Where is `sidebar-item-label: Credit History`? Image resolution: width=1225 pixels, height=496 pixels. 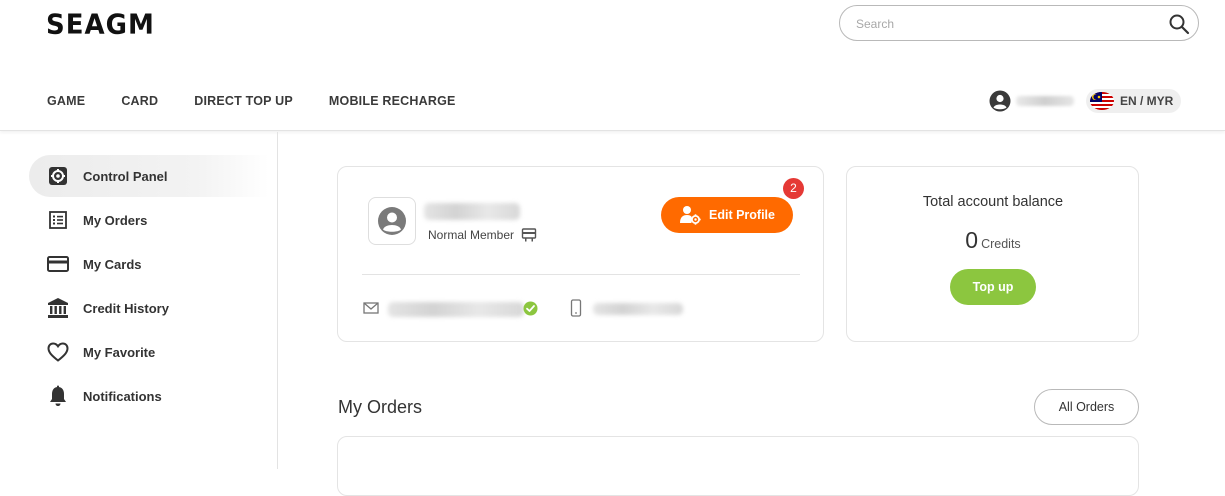 sidebar-item-label: Credit History is located at coordinates (126, 308).